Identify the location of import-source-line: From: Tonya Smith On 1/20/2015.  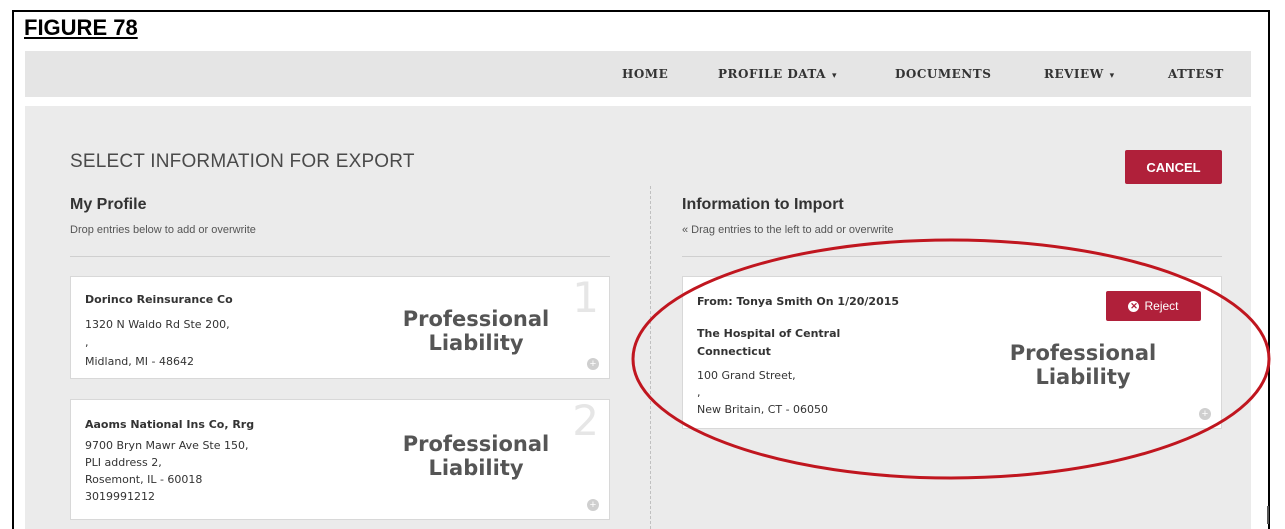
(798, 301).